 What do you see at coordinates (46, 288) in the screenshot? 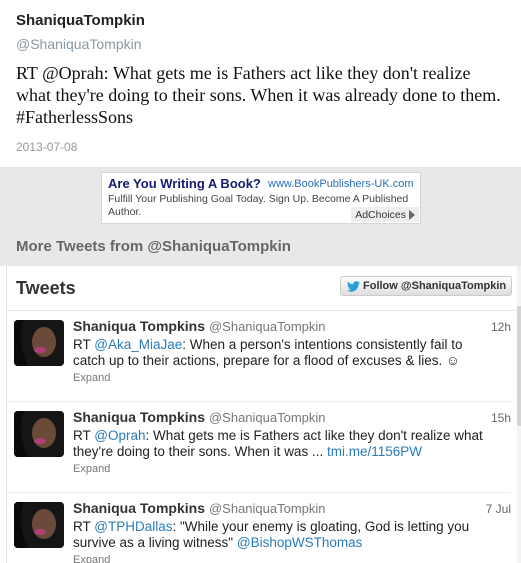
I see `timeline-title: Tweets` at bounding box center [46, 288].